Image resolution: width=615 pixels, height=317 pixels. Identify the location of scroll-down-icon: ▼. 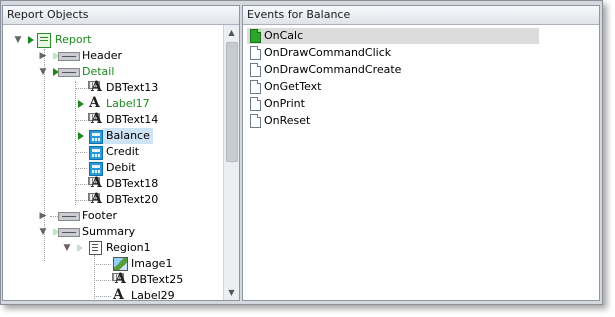
(231, 292).